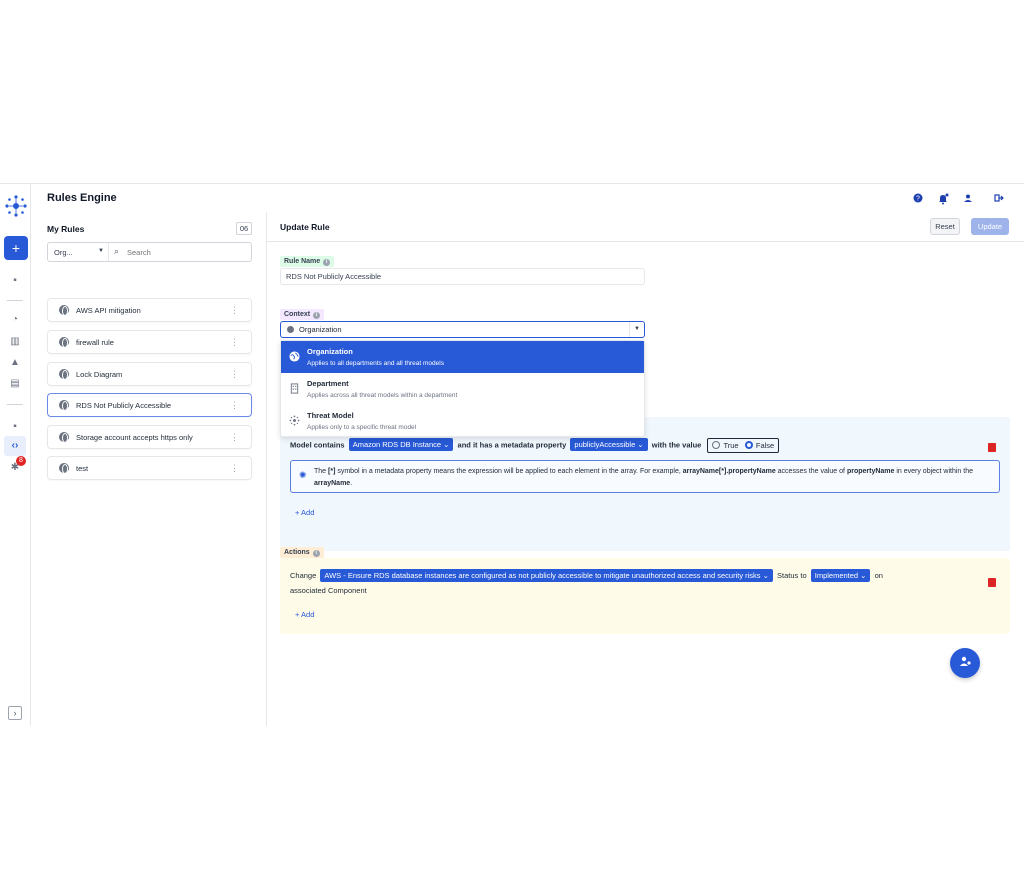 This screenshot has width=1024, height=894. Describe the element at coordinates (16, 248) in the screenshot. I see `new-button: +` at that location.